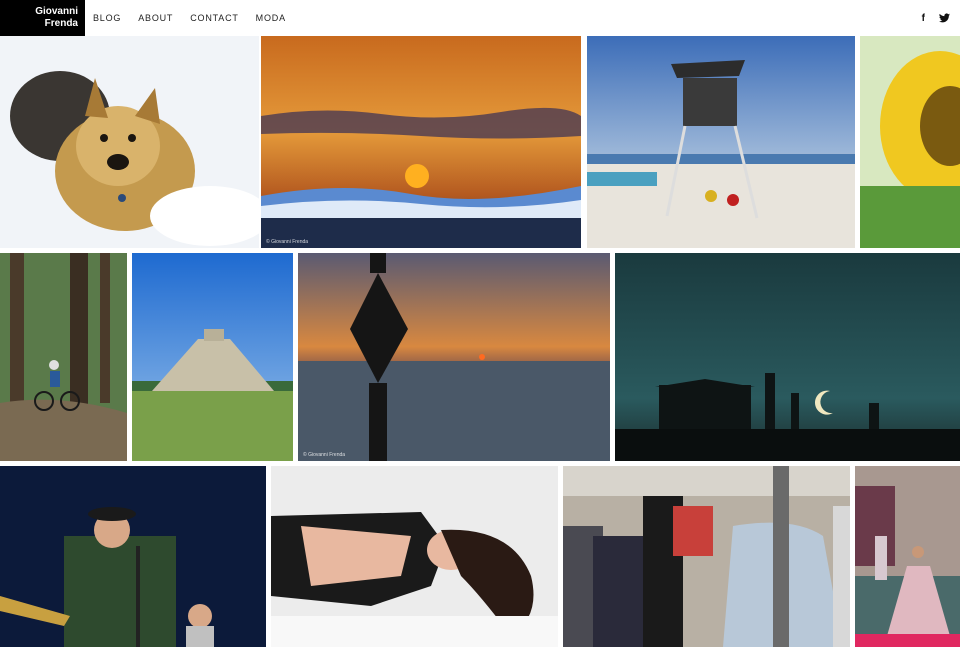 The height and width of the screenshot is (647, 960). I want to click on main-nav: BLOG ABOUT CONTACT MODA, so click(189, 18).